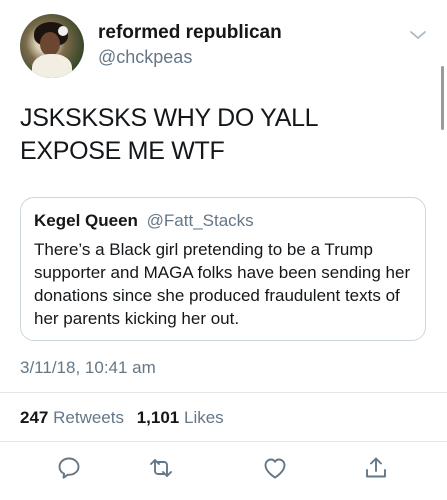 This screenshot has height=500, width=447. What do you see at coordinates (34, 417) in the screenshot?
I see `retweets-count: 247` at bounding box center [34, 417].